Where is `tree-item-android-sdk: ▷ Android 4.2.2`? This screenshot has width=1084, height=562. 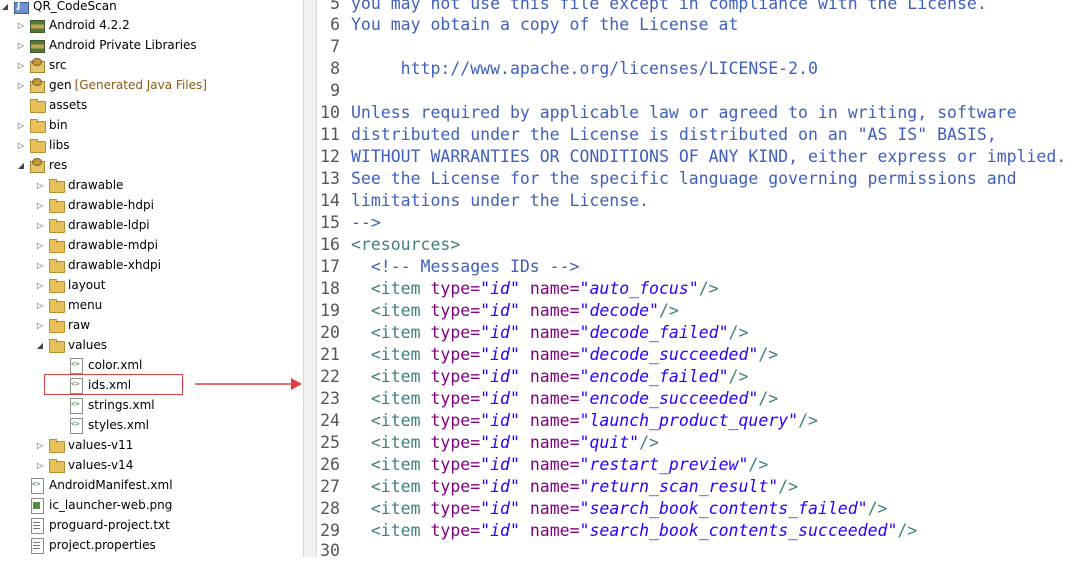
tree-item-android-sdk: ▷ Android 4.2.2 is located at coordinates (73, 25).